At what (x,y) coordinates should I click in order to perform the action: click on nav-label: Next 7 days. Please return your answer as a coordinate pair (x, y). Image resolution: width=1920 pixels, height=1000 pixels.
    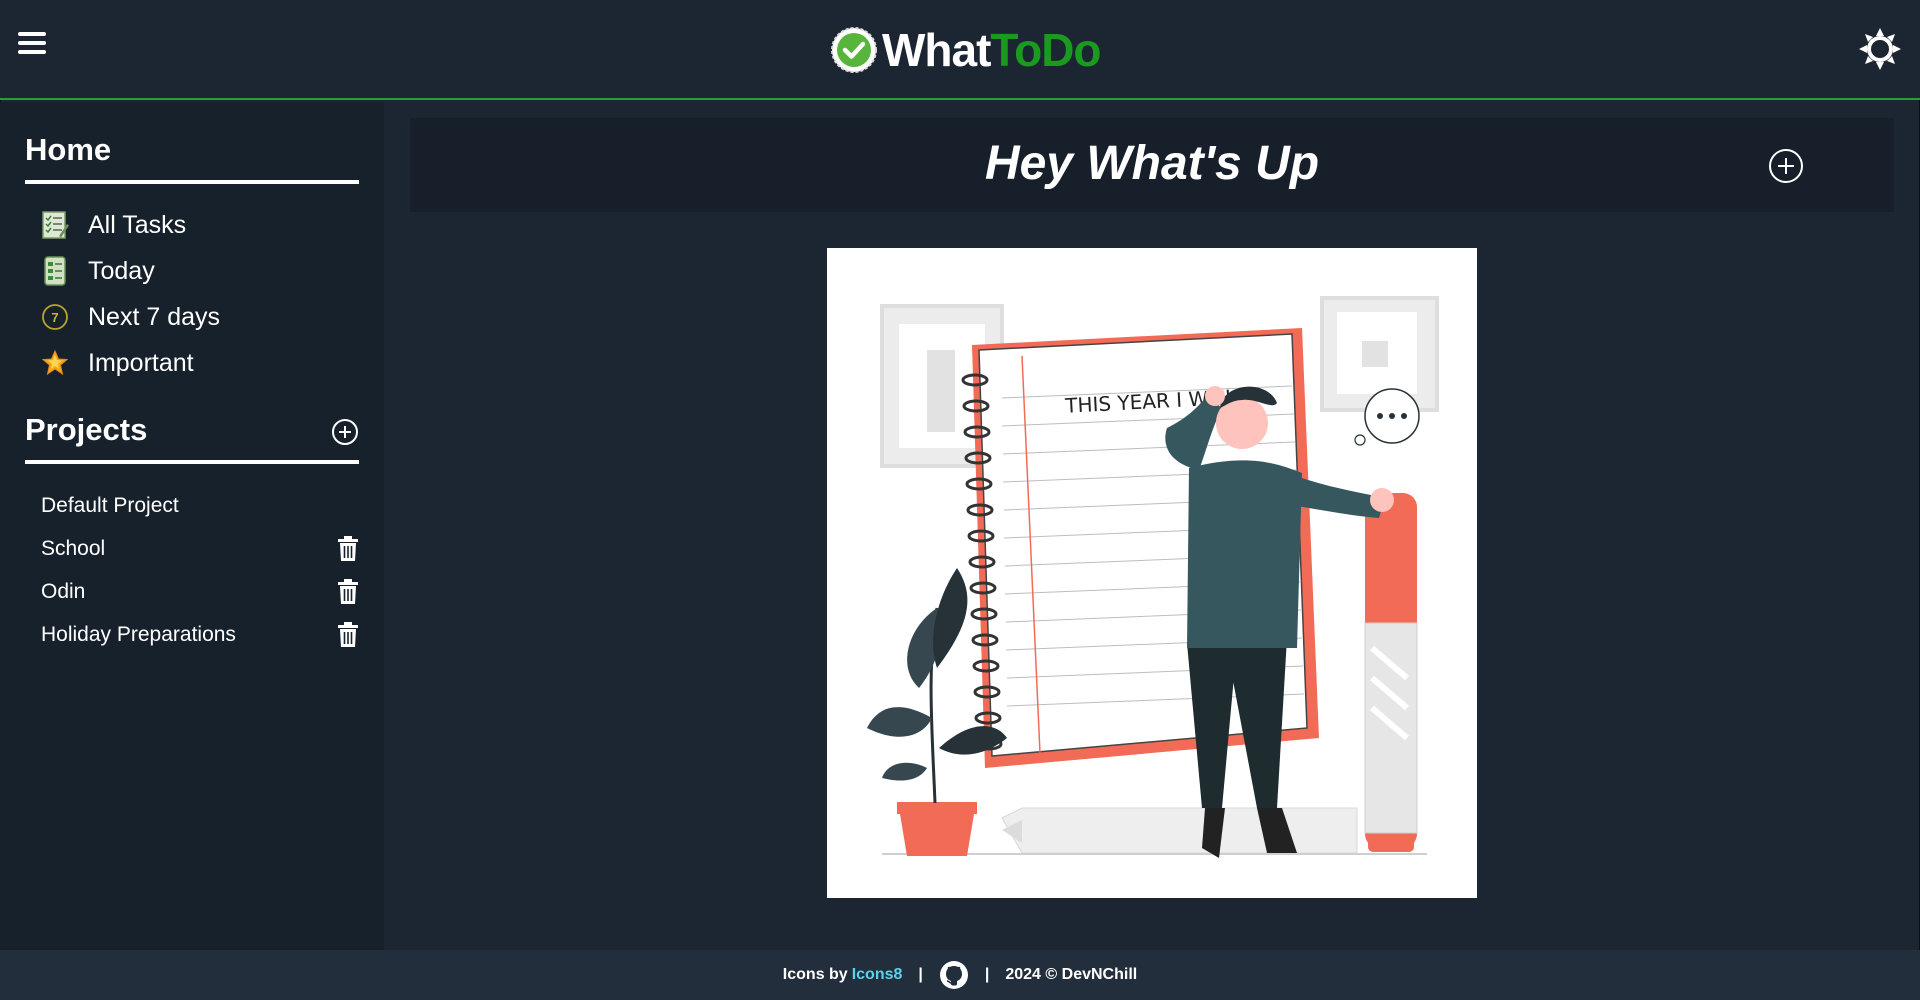
    Looking at the image, I should click on (154, 316).